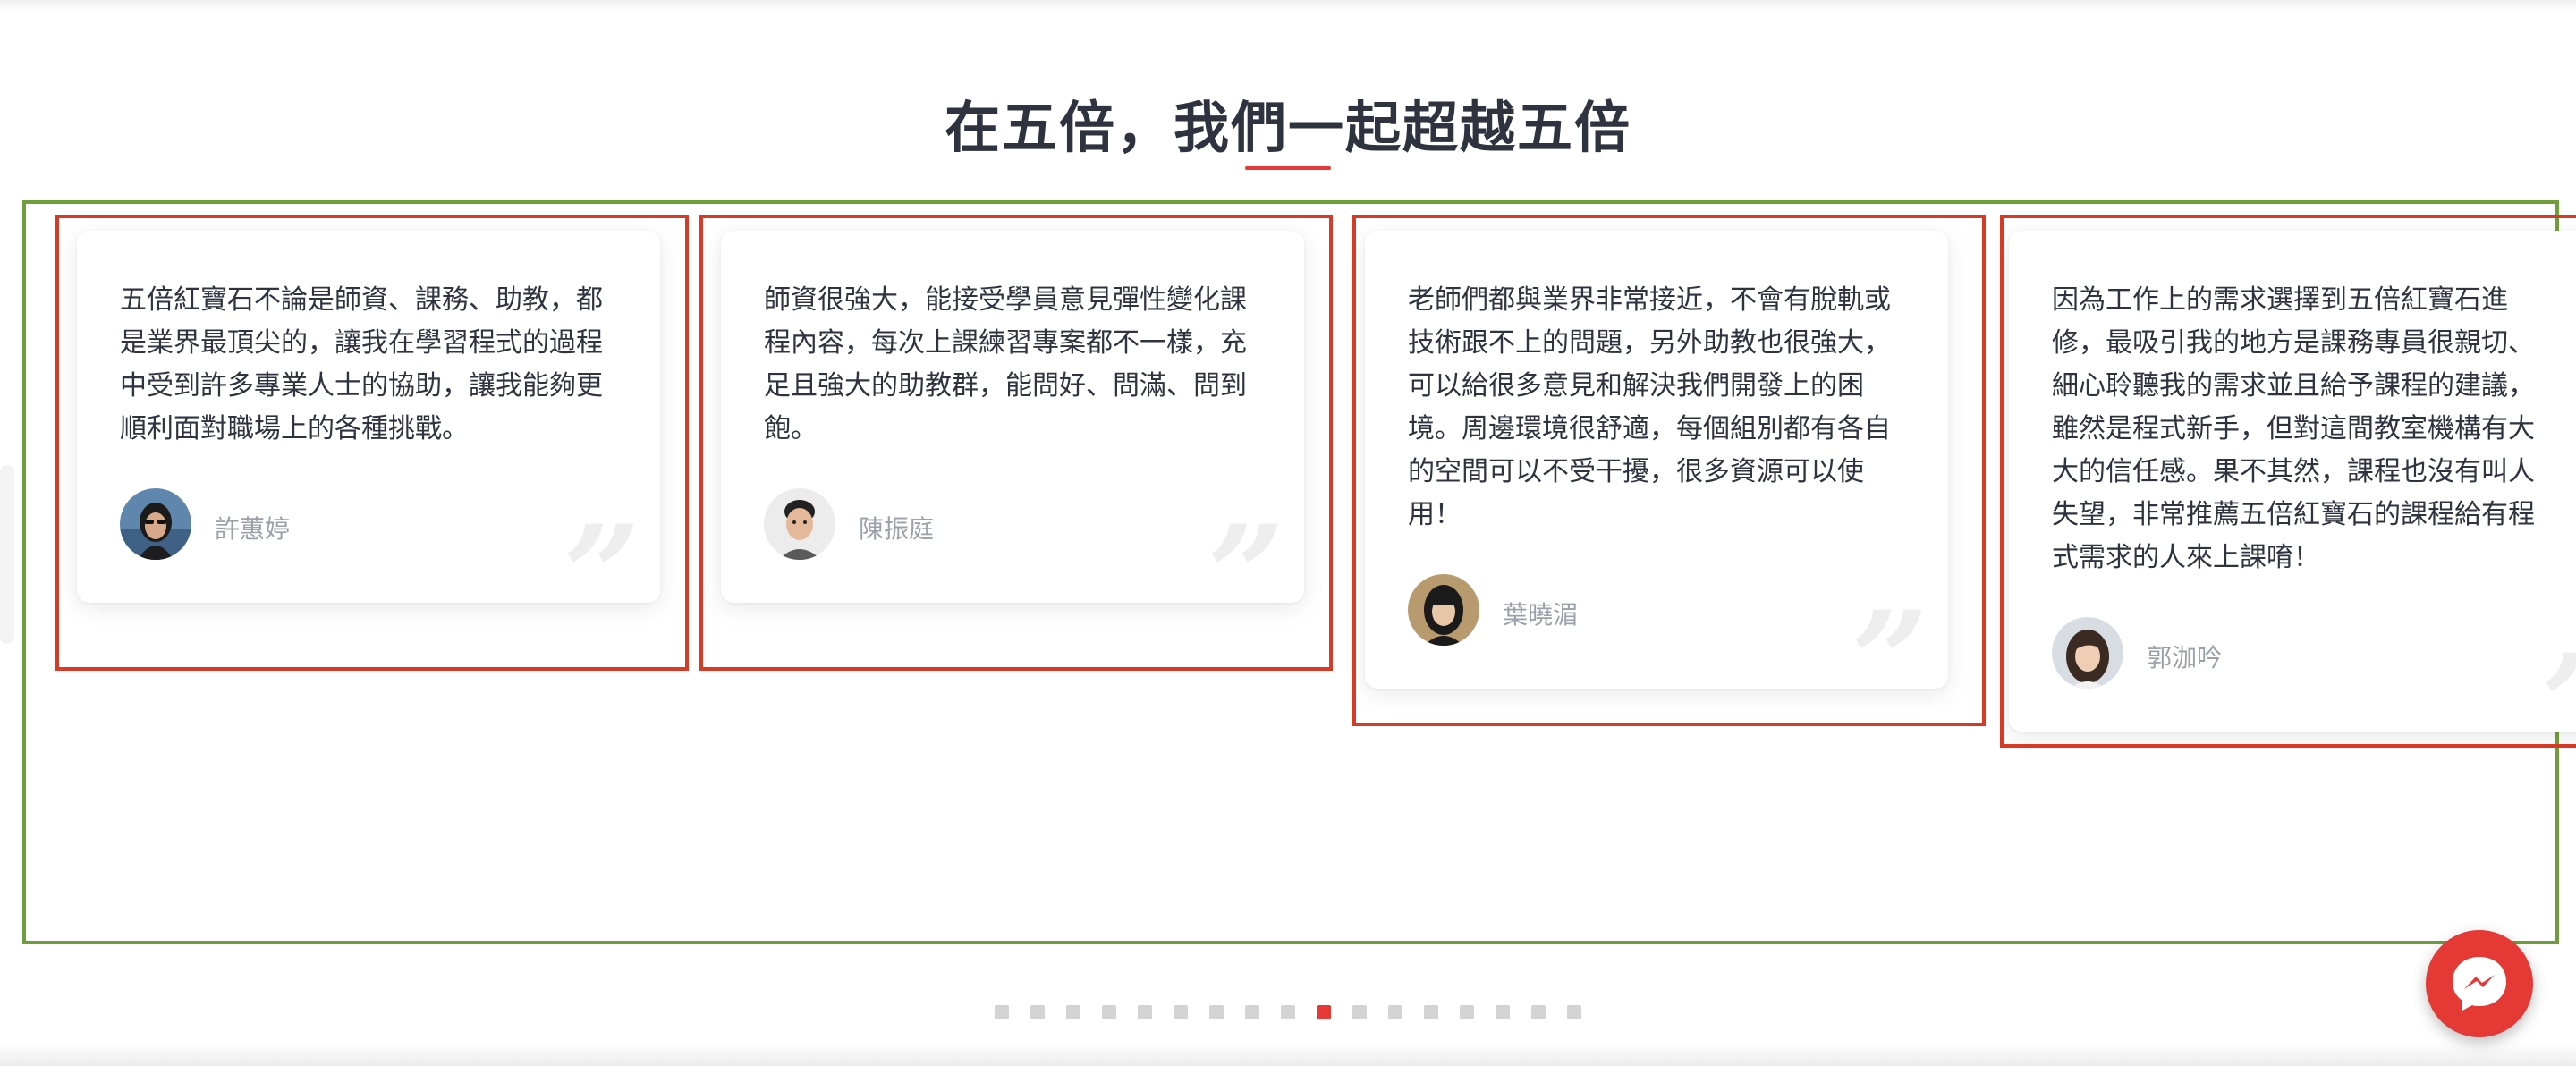 The height and width of the screenshot is (1066, 2576). What do you see at coordinates (253, 529) in the screenshot?
I see `person-name: 許蕙婷` at bounding box center [253, 529].